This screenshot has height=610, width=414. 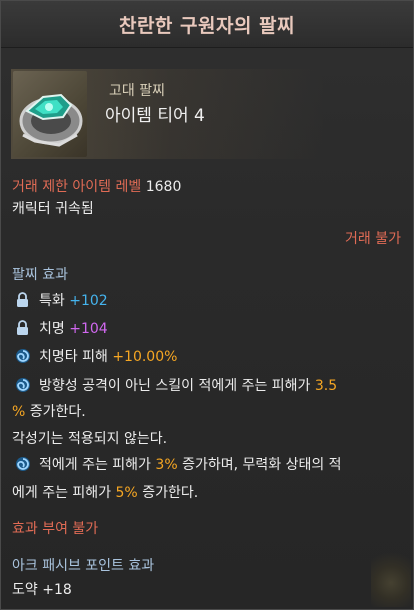 I want to click on enemy-dmg-prefix: 적에게 주는 피해가, so click(x=95, y=465).